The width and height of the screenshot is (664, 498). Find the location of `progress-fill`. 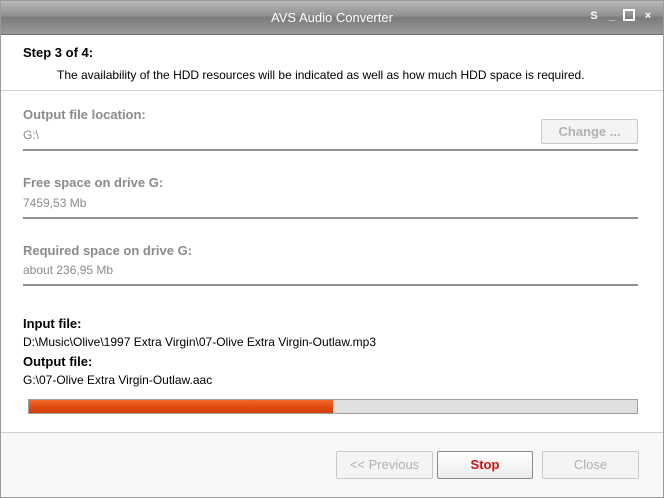

progress-fill is located at coordinates (181, 406).